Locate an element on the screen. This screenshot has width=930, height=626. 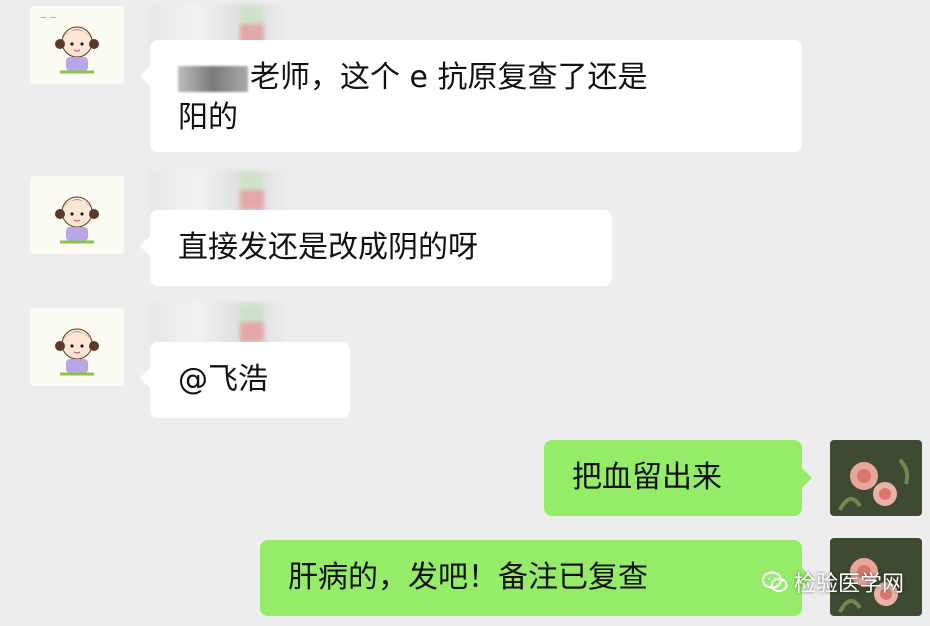
message-bubble: 直接发还是改成阴的呀 is located at coordinates (376, 248).